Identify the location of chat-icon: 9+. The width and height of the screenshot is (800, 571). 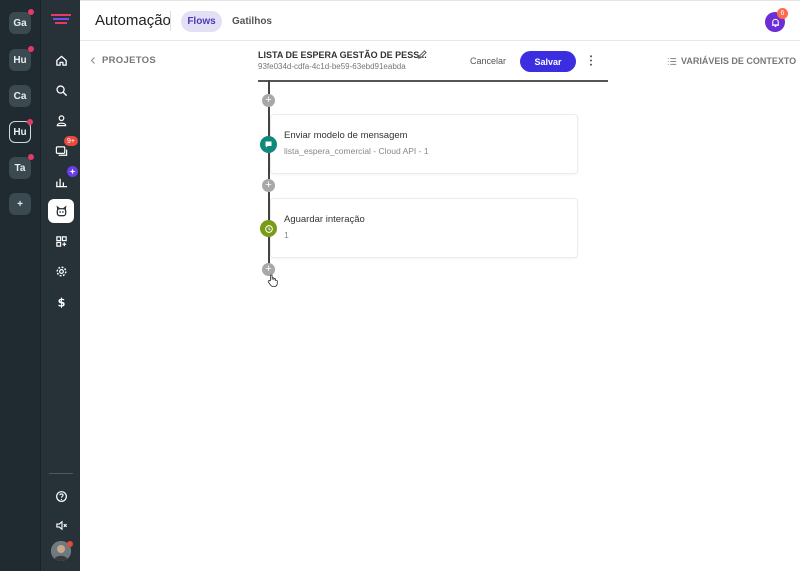
(64, 149).